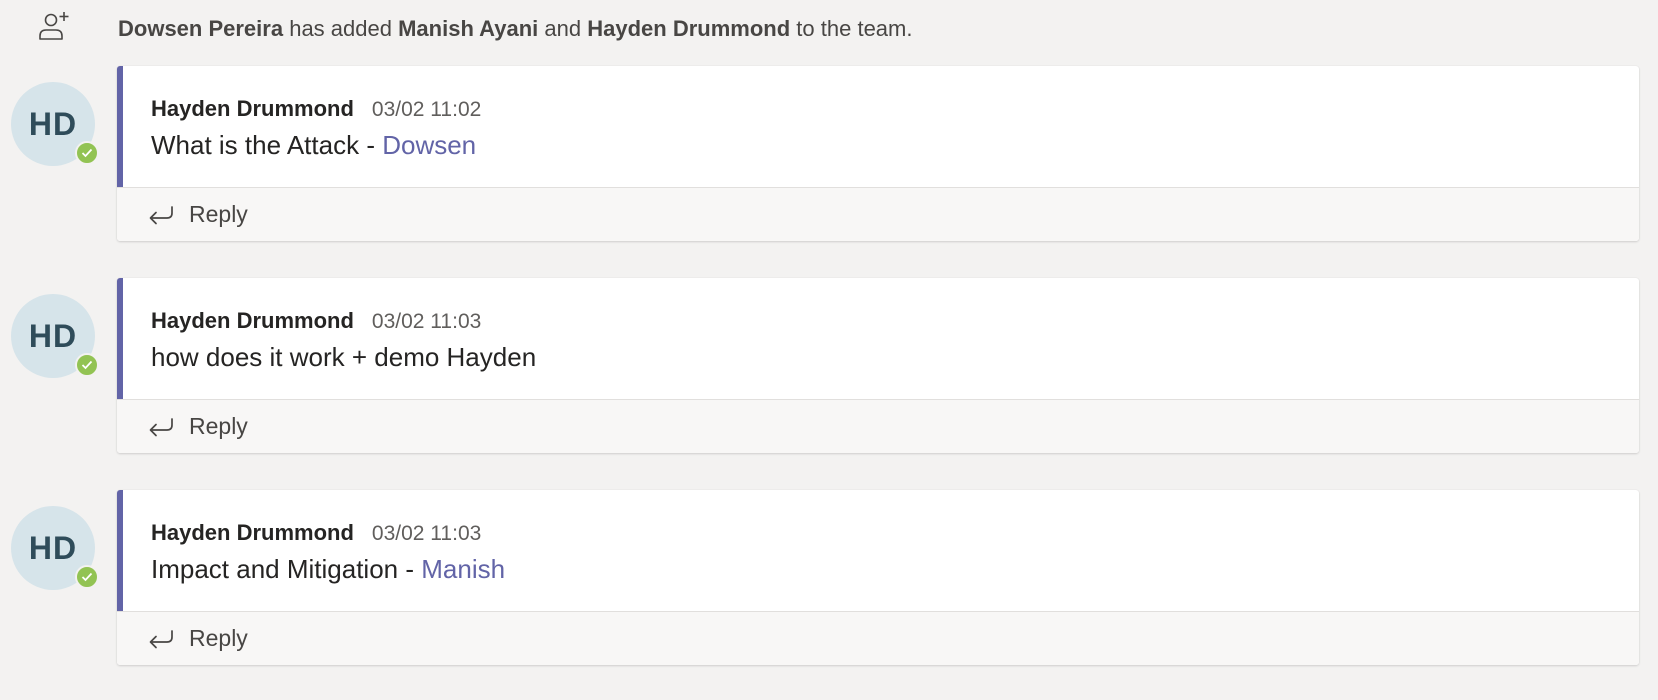  I want to click on system-text-added: has added, so click(340, 28).